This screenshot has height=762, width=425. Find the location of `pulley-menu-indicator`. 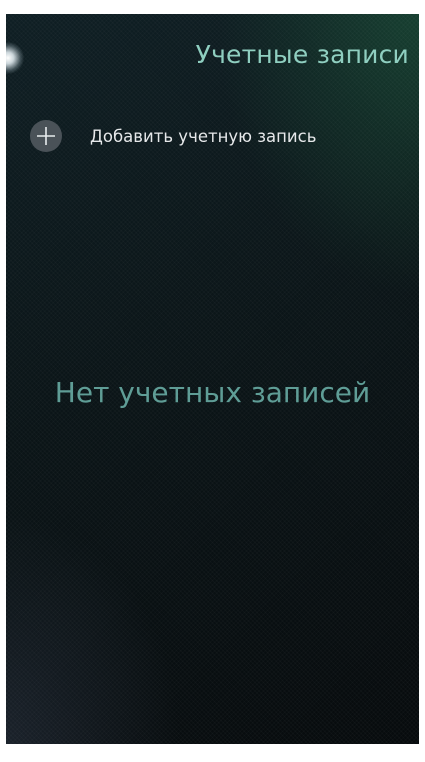

pulley-menu-indicator is located at coordinates (15, 58).